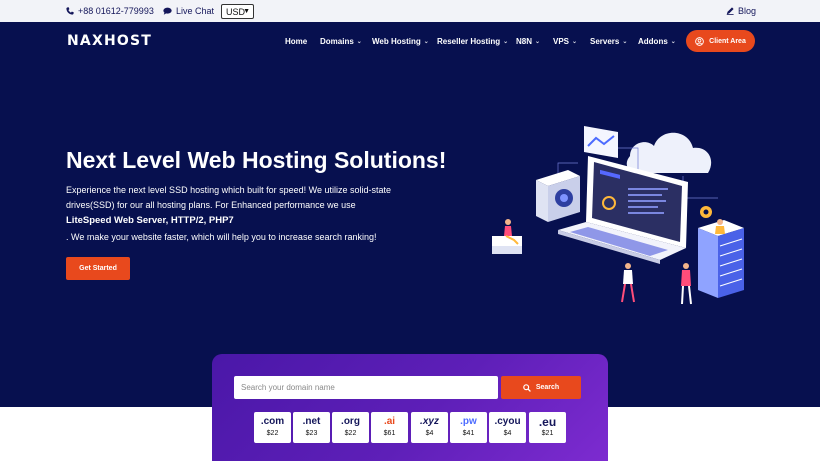 This screenshot has height=461, width=820. Describe the element at coordinates (547, 387) in the screenshot. I see `domain-search-label: Search` at that location.